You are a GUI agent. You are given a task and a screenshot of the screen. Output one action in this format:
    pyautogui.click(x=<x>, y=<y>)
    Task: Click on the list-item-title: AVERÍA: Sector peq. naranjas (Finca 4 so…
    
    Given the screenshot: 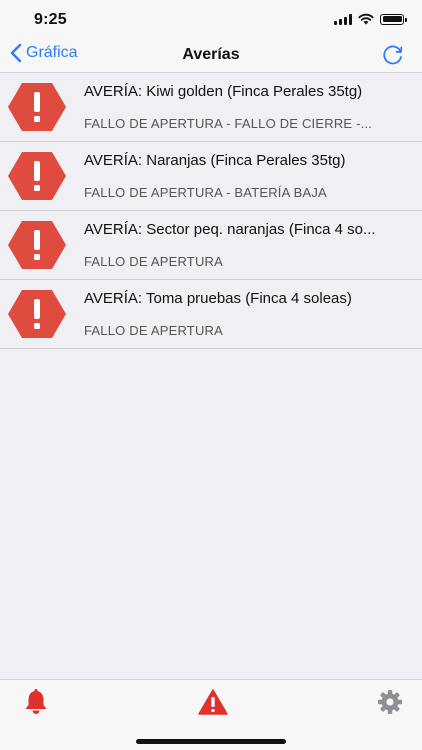 What is the action you would take?
    pyautogui.click(x=230, y=229)
    